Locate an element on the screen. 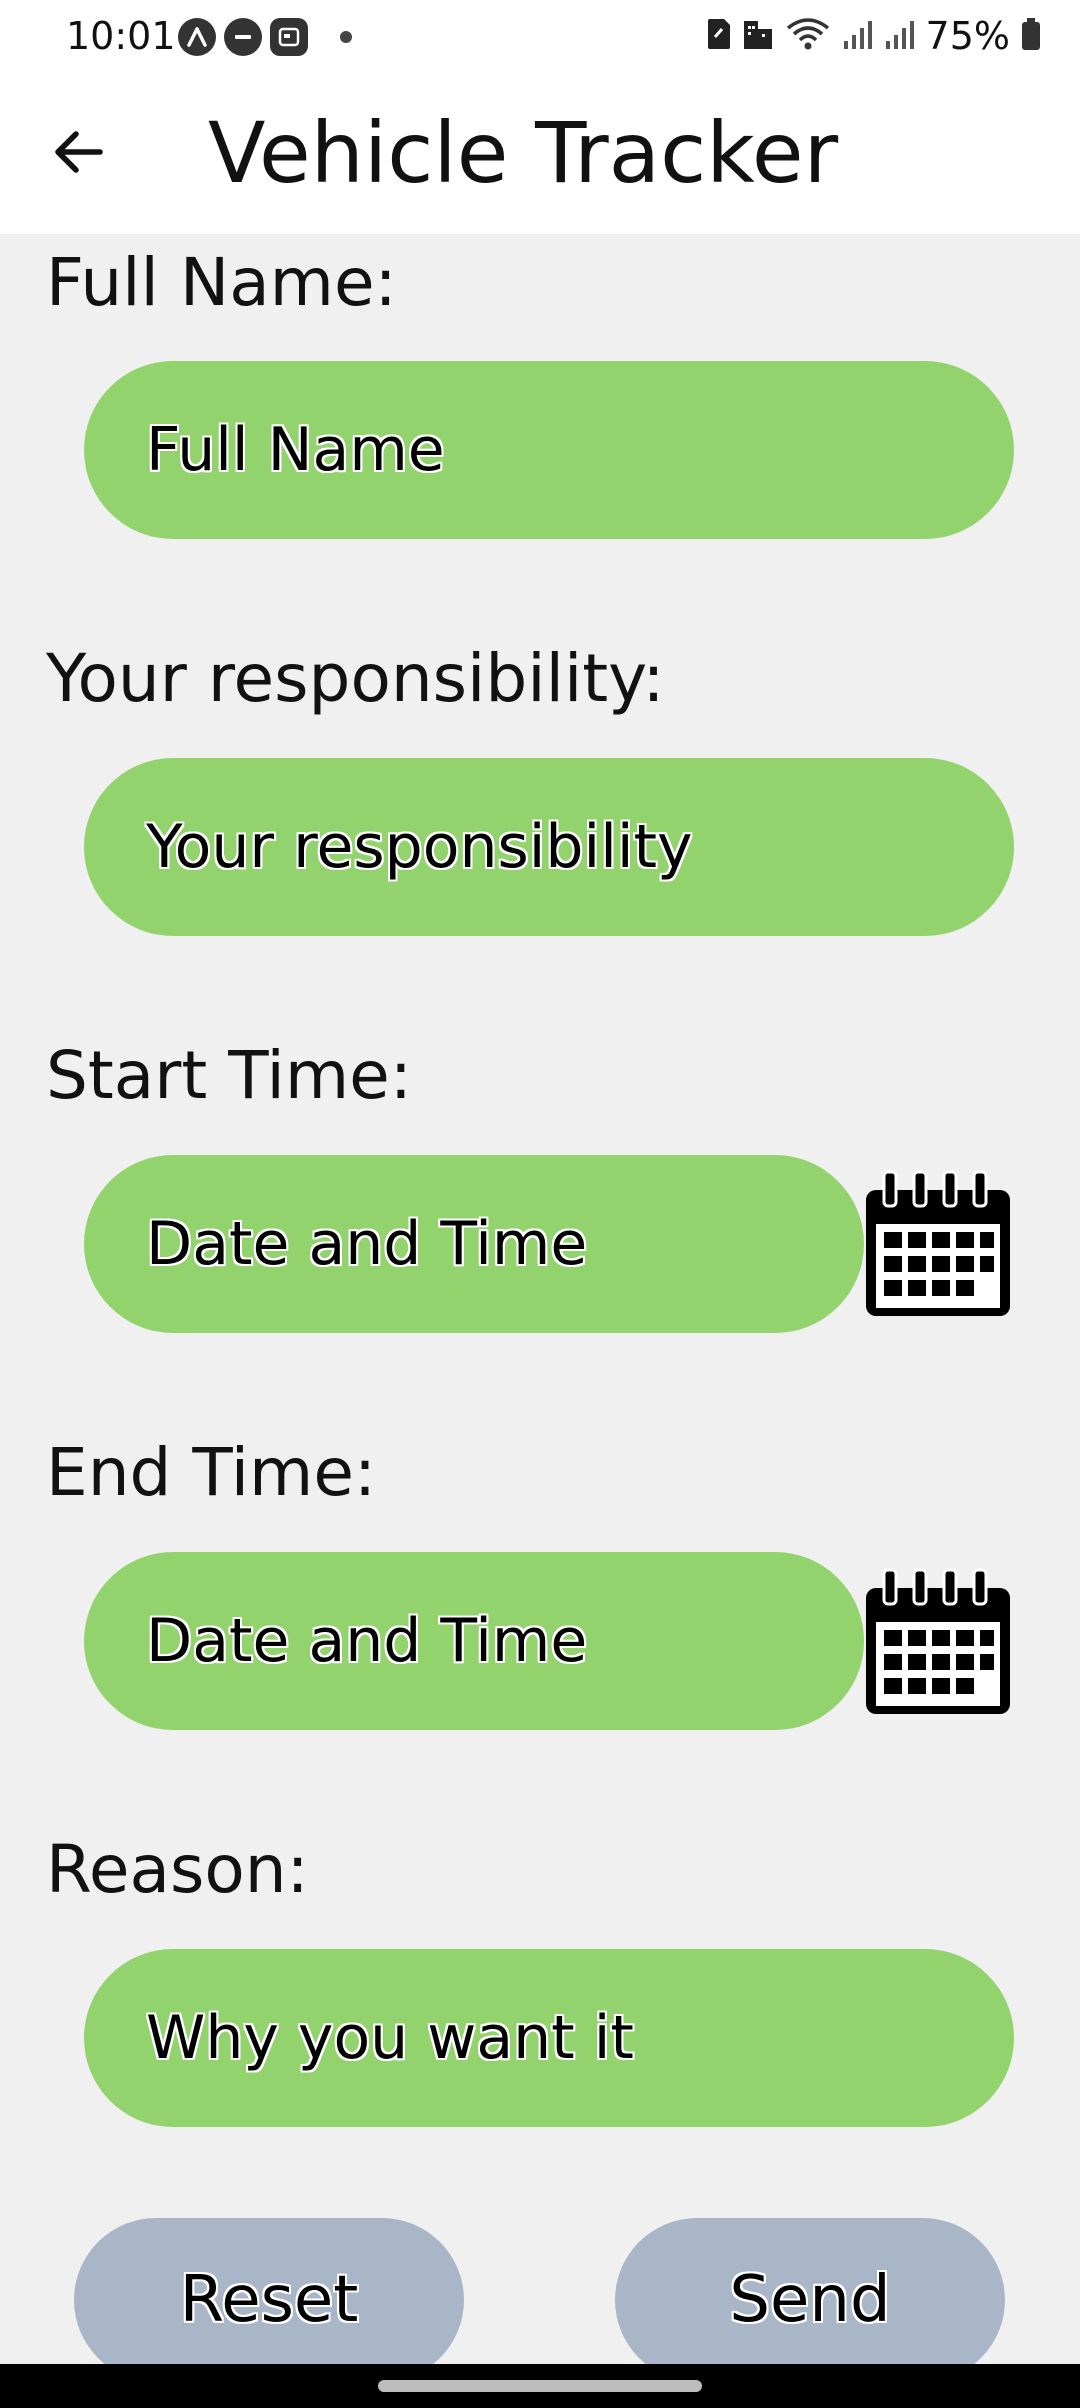 Image resolution: width=1080 pixels, height=2408 pixels. full-name-label: Full Name: is located at coordinates (221, 282).